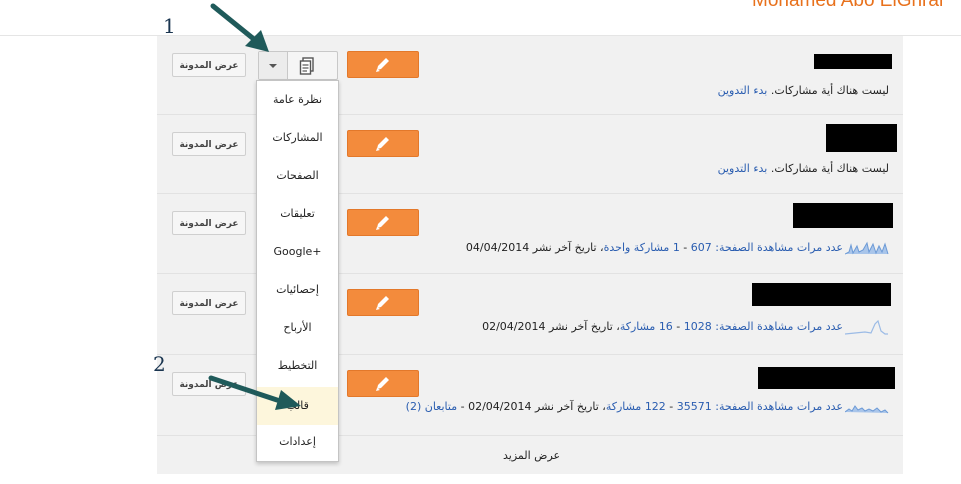 The image size is (961, 484). I want to click on last-published-date: 04/04/2014, so click(497, 247).